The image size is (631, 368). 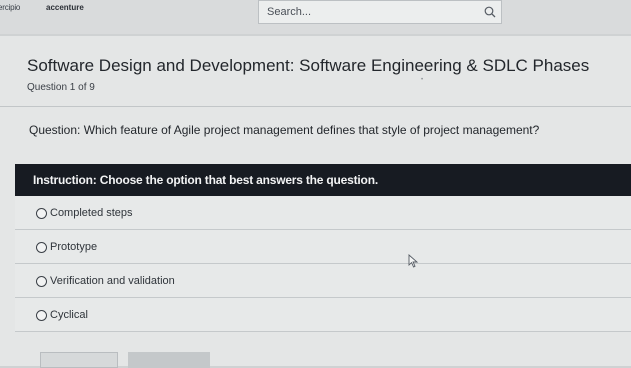 I want to click on option-completed-steps: Completed steps, so click(x=323, y=213).